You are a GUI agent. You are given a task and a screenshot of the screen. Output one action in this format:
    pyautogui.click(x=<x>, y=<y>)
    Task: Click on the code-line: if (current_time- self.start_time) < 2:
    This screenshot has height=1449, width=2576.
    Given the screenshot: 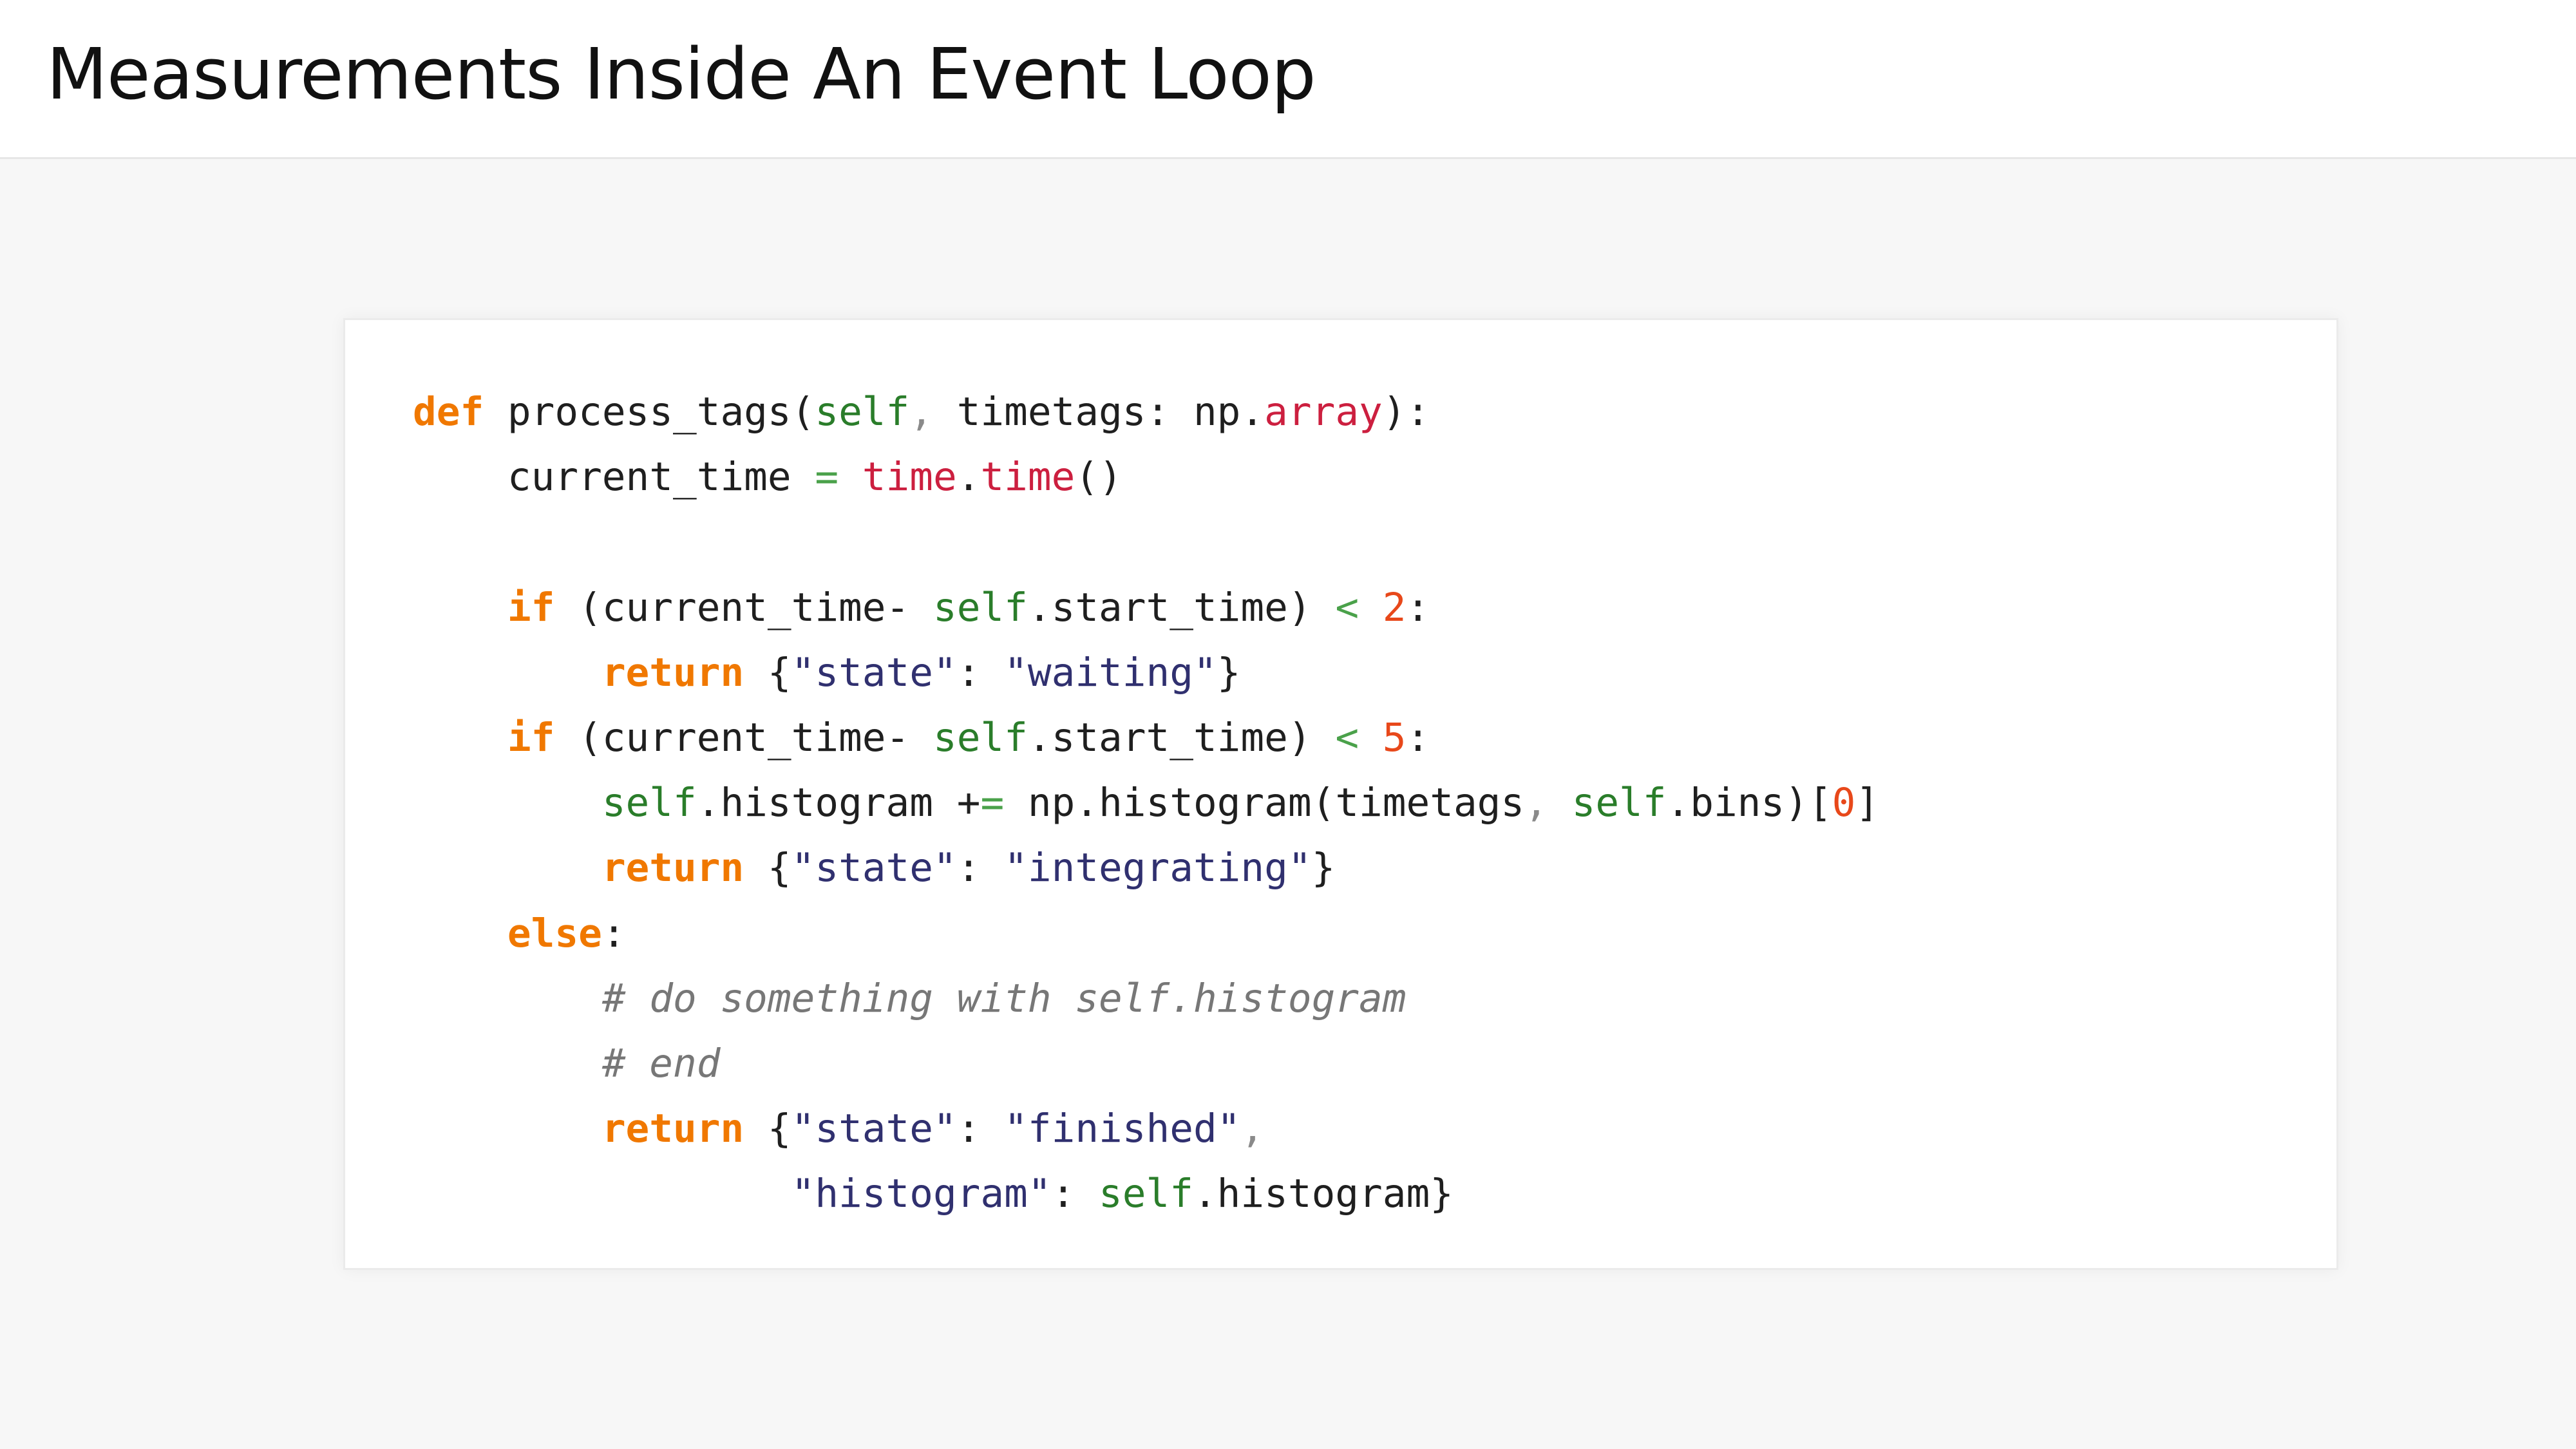 What is the action you would take?
    pyautogui.click(x=1146, y=607)
    